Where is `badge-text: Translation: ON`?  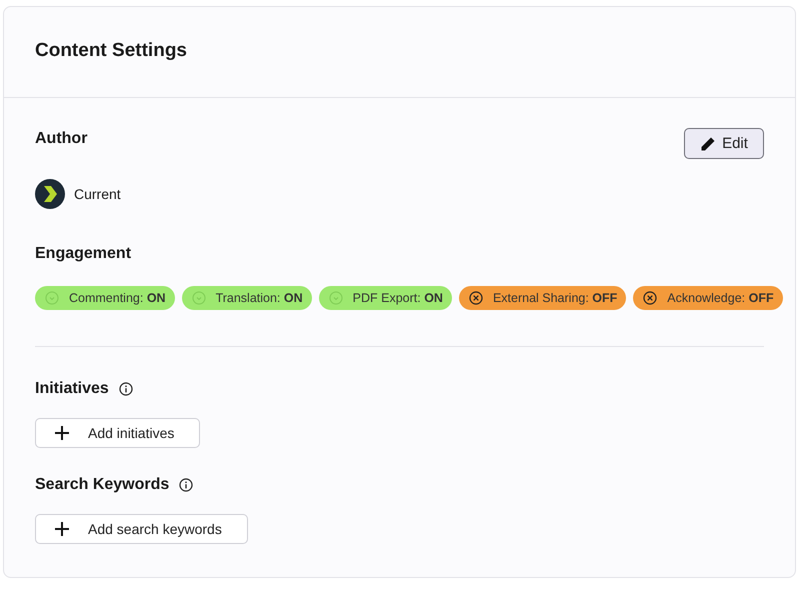
badge-text: Translation: ON is located at coordinates (259, 298).